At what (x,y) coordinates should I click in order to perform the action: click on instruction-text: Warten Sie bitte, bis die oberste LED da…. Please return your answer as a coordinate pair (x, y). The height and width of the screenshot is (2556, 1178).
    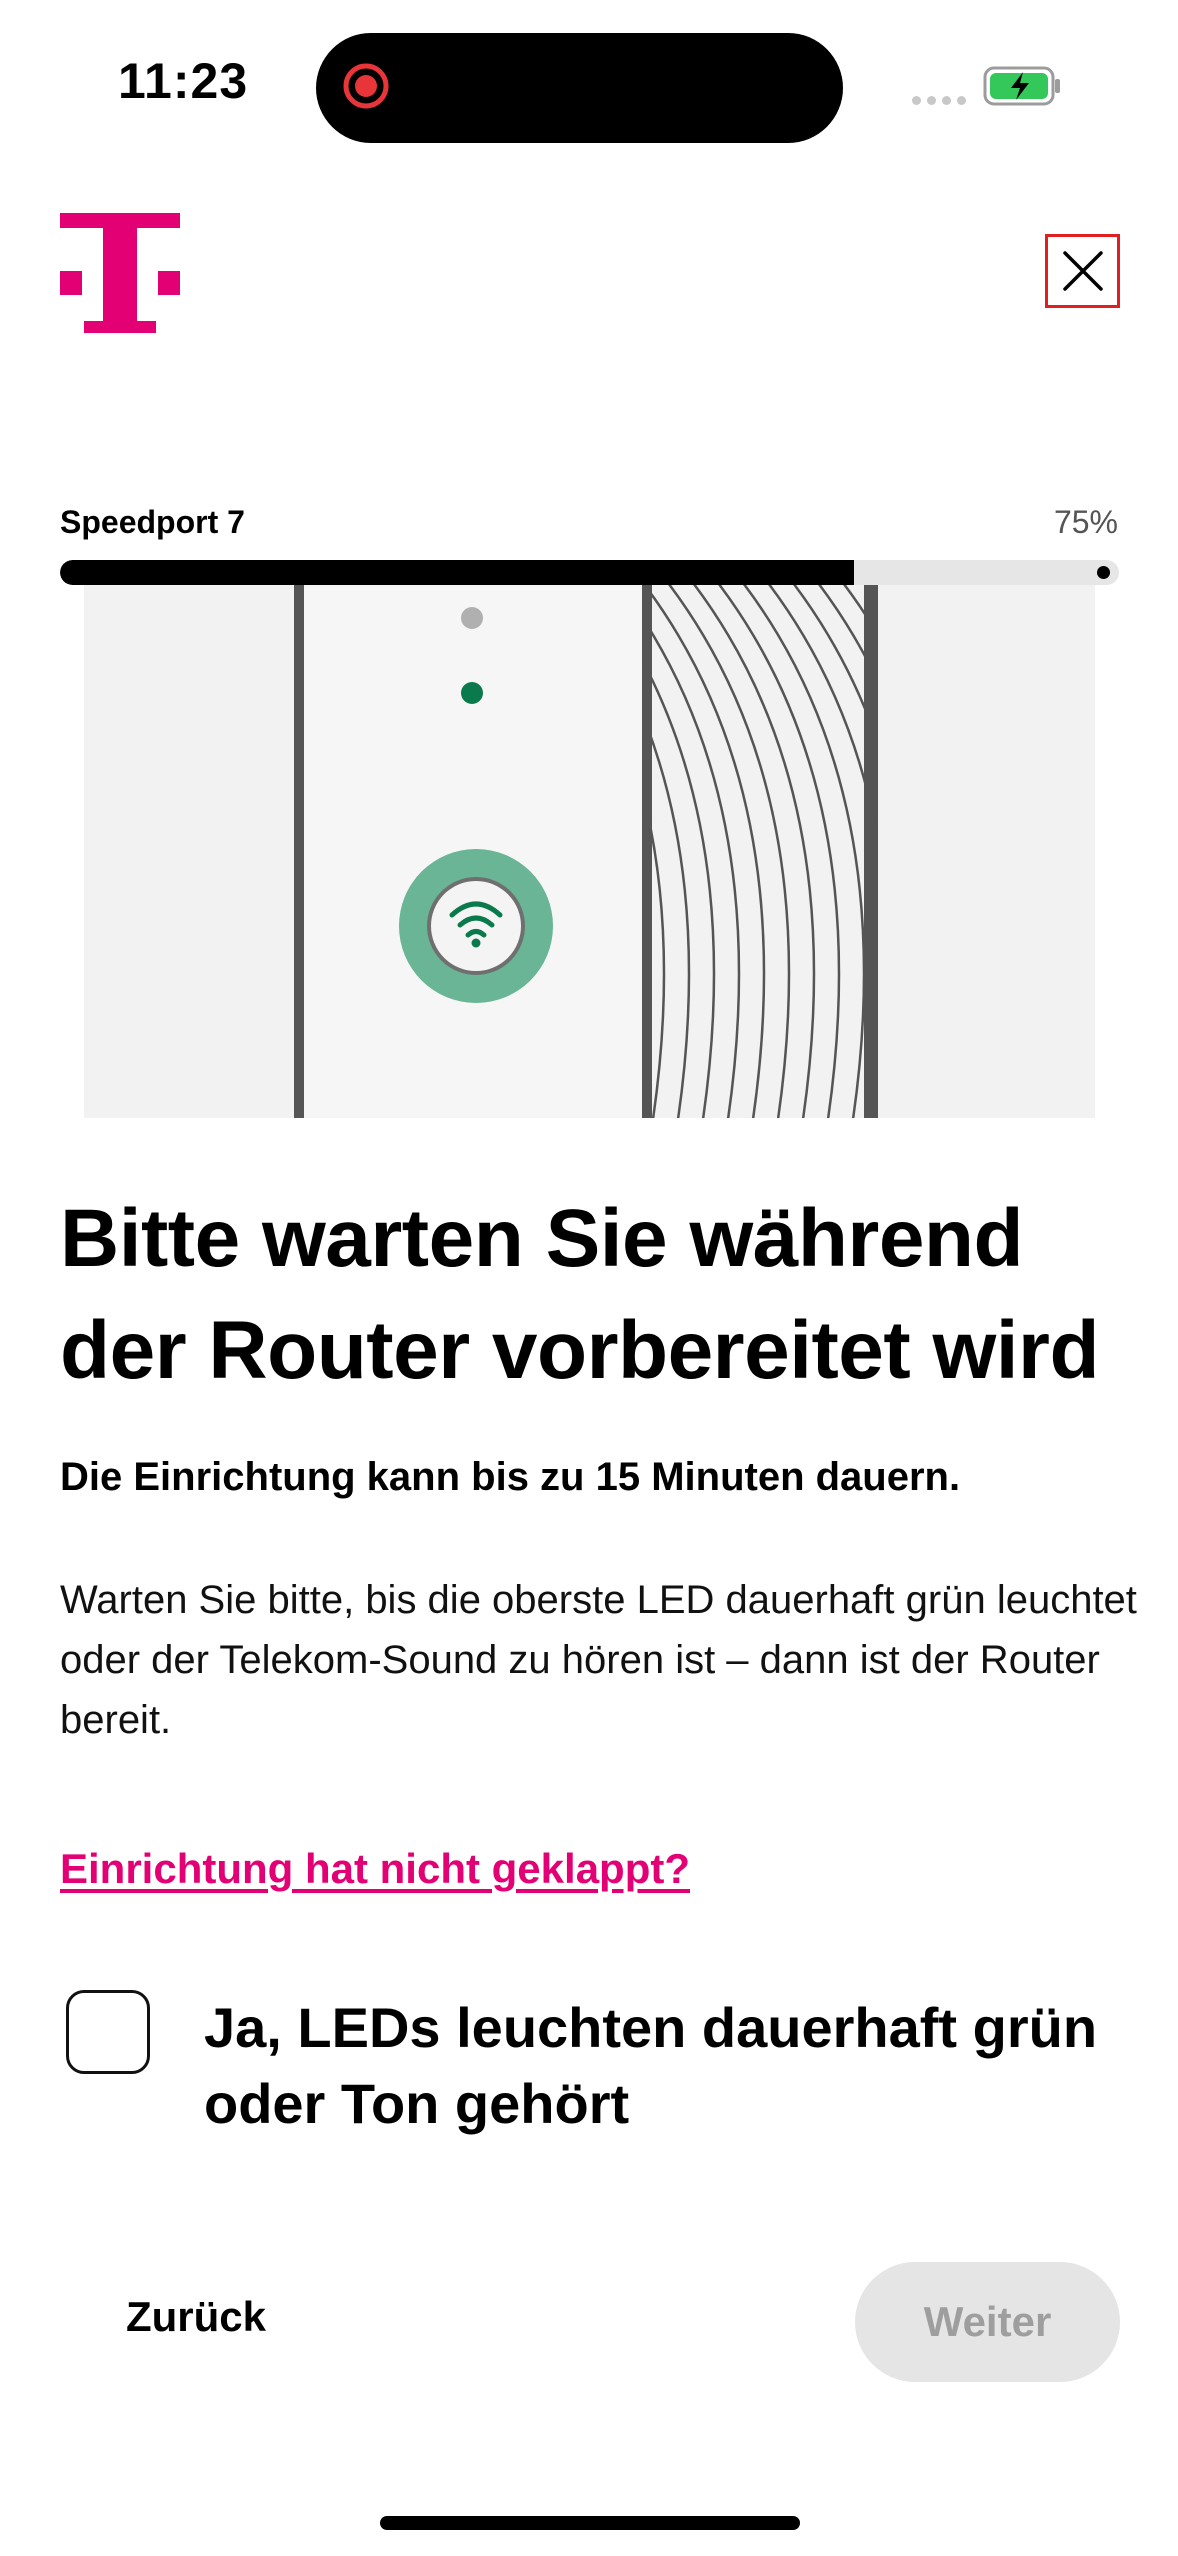
    Looking at the image, I should click on (598, 1660).